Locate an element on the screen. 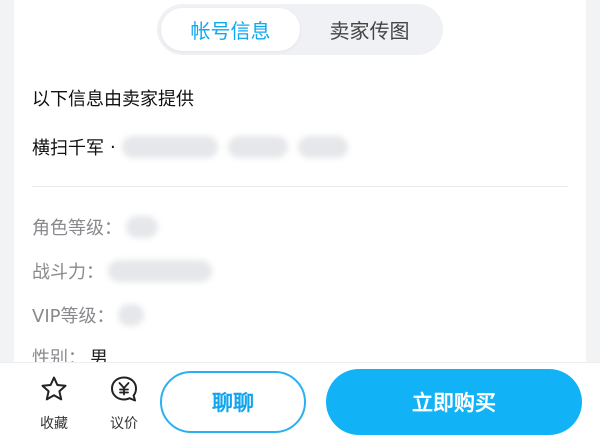  field-vip-level: VIP等级： is located at coordinates (88, 315).